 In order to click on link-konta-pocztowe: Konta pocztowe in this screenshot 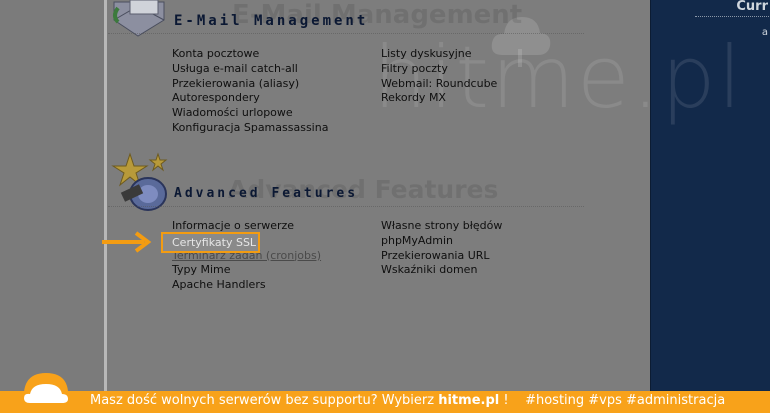, I will do `click(250, 54)`.